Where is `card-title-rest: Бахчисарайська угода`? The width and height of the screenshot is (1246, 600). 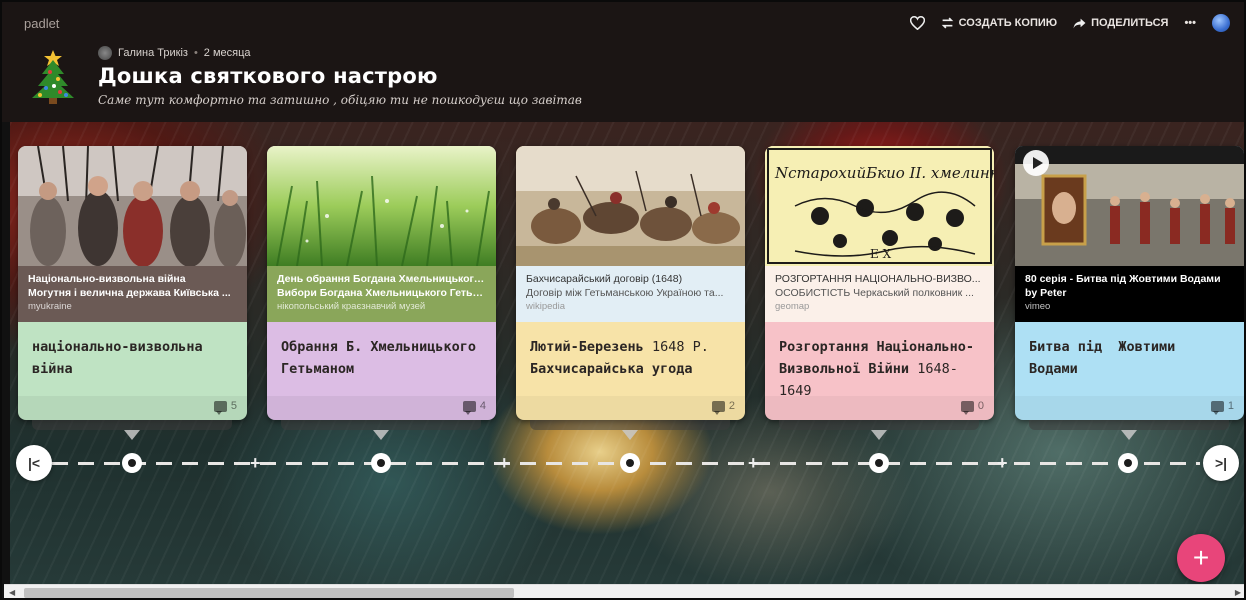 card-title-rest: Бахчисарайська угода is located at coordinates (611, 369).